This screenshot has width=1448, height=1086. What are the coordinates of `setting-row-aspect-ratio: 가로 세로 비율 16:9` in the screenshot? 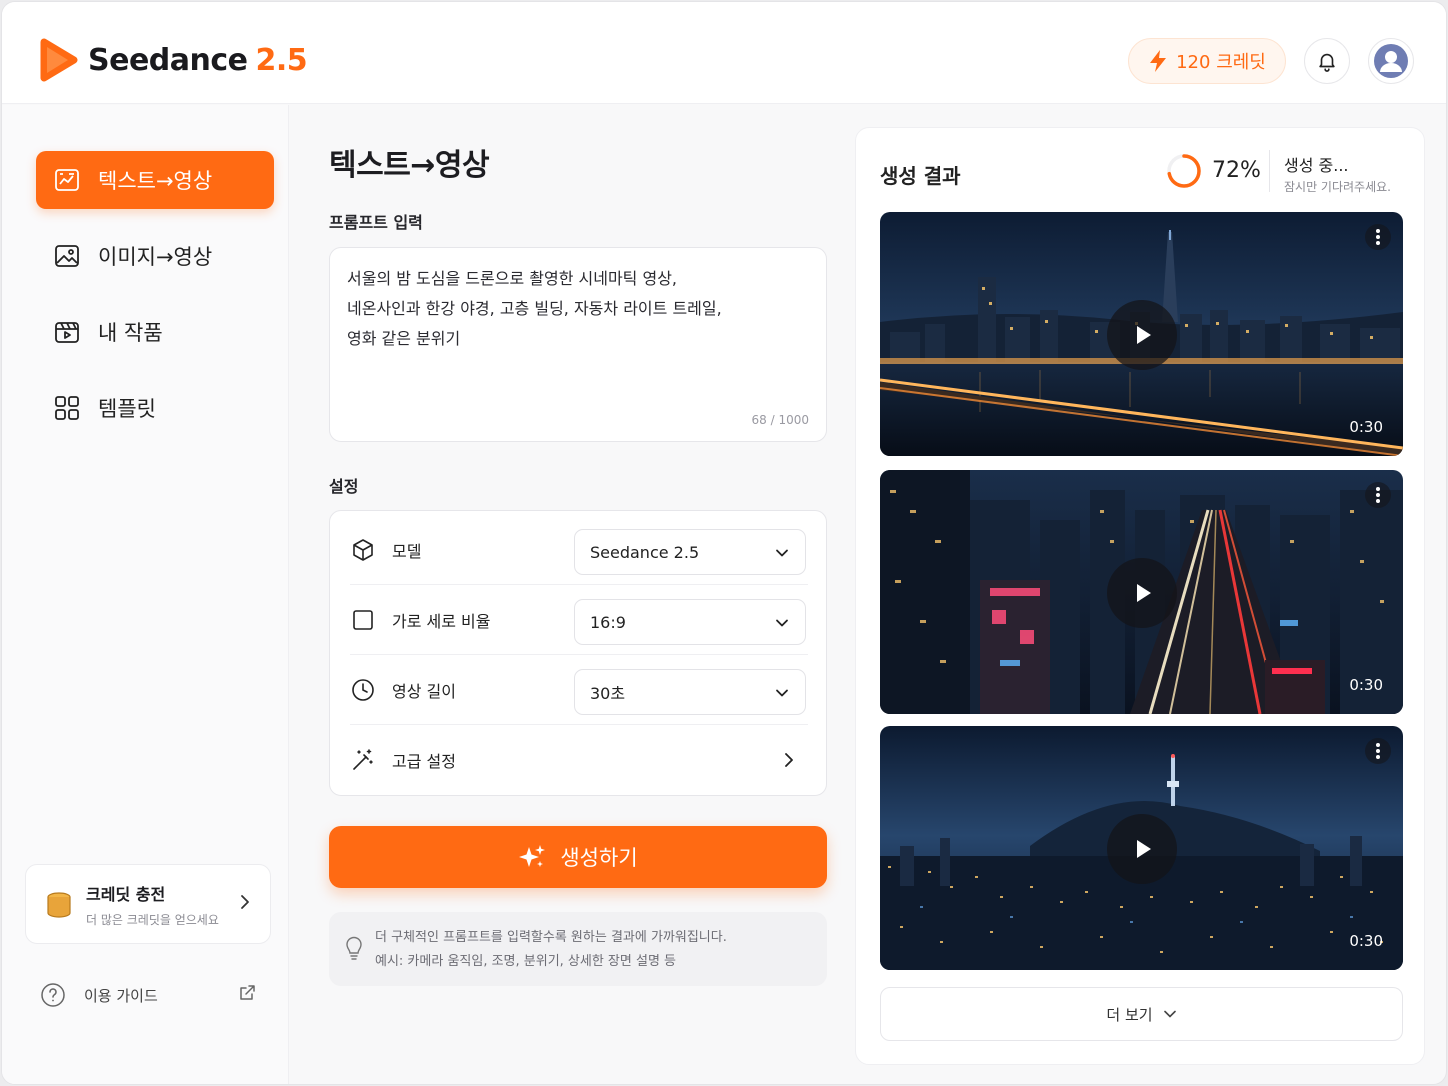 It's located at (579, 620).